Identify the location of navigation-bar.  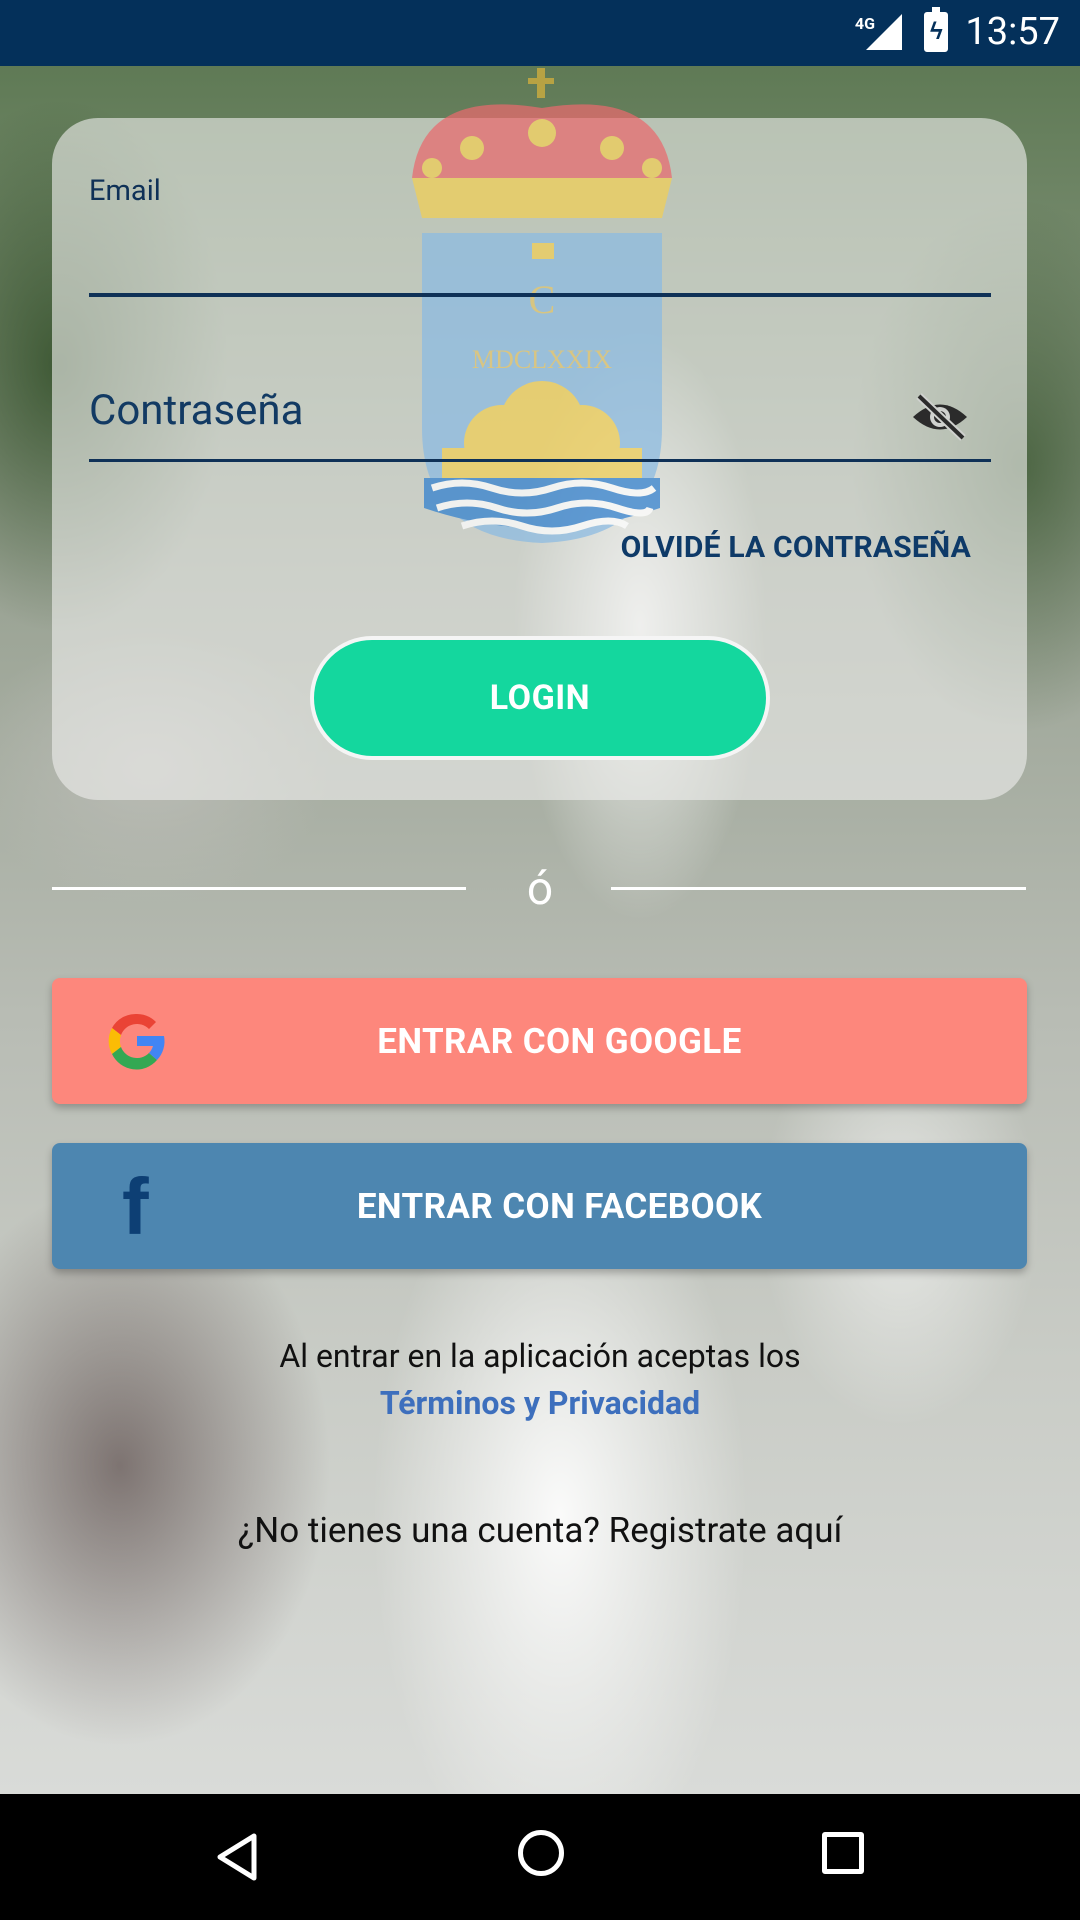
(540, 1857).